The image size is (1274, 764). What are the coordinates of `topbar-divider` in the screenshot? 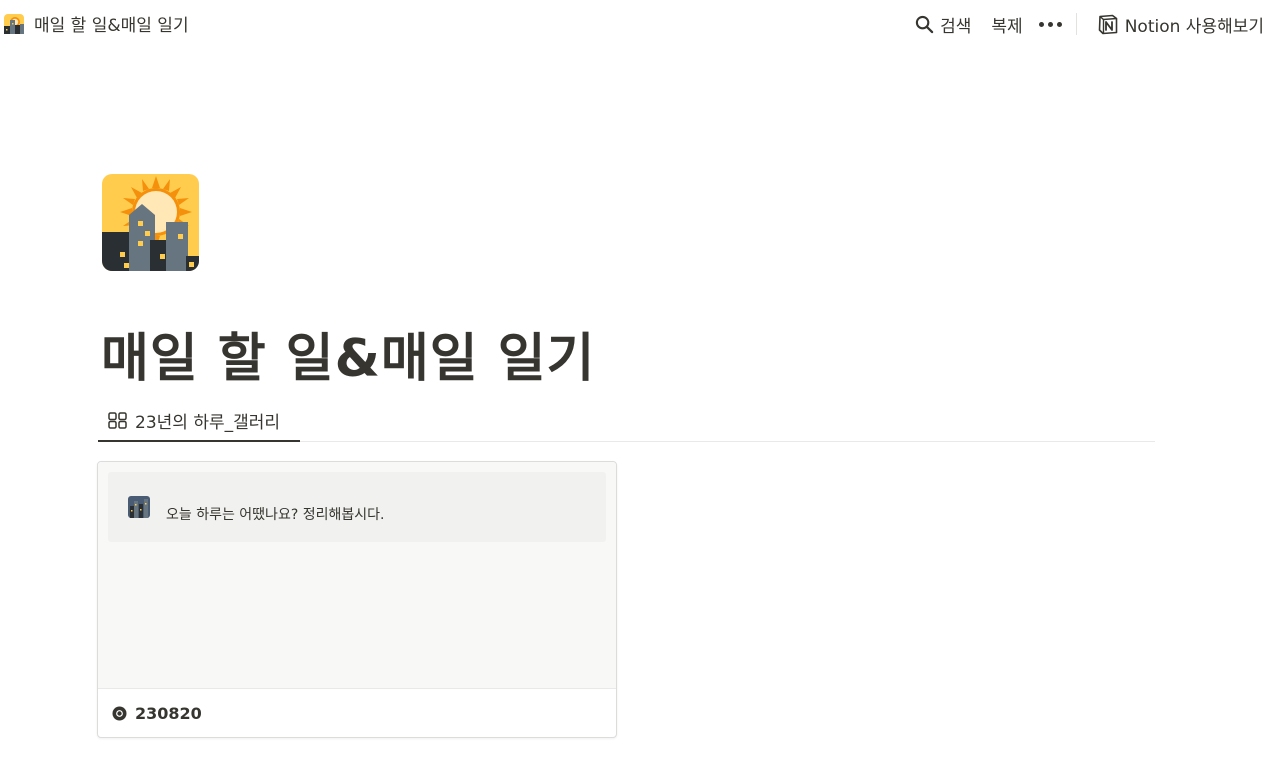 It's located at (1076, 24).